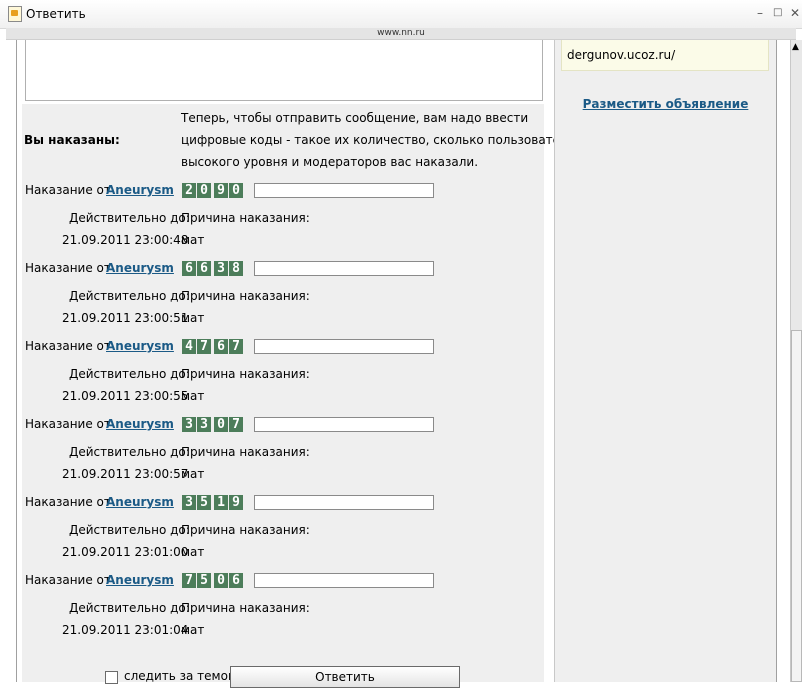 Image resolution: width=802 pixels, height=688 pixels. What do you see at coordinates (777, 12) in the screenshot?
I see `maximize-icon: □` at bounding box center [777, 12].